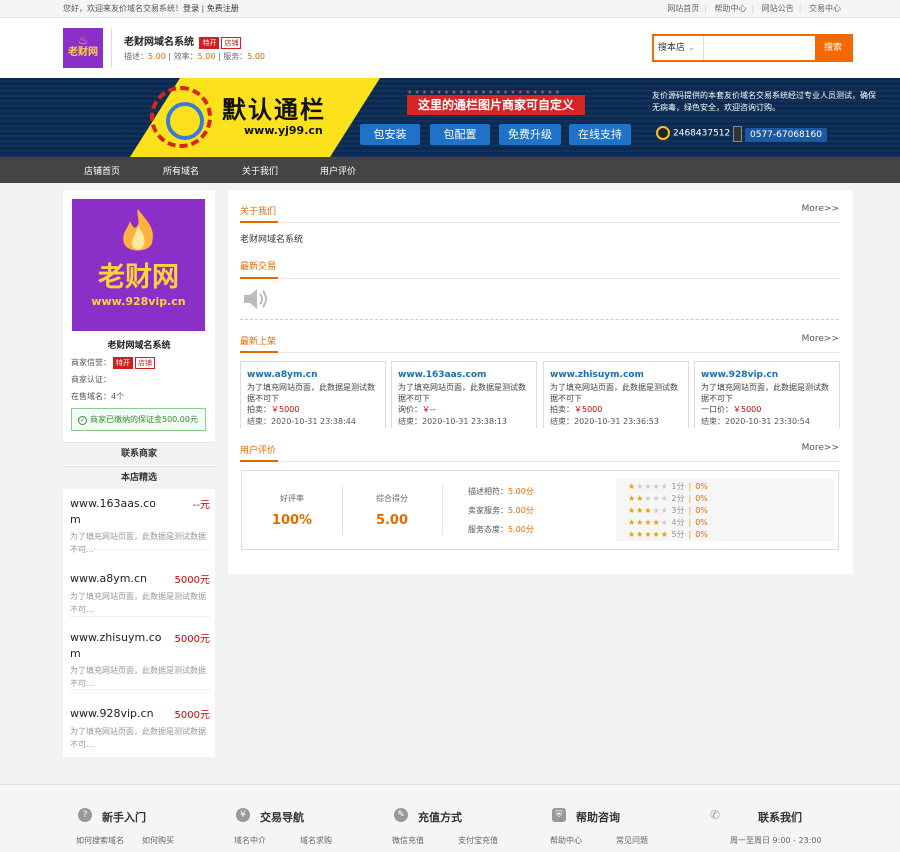 The image size is (900, 852). I want to click on footer-hours: 周一至周日 9:00 - 23:00, so click(776, 840).